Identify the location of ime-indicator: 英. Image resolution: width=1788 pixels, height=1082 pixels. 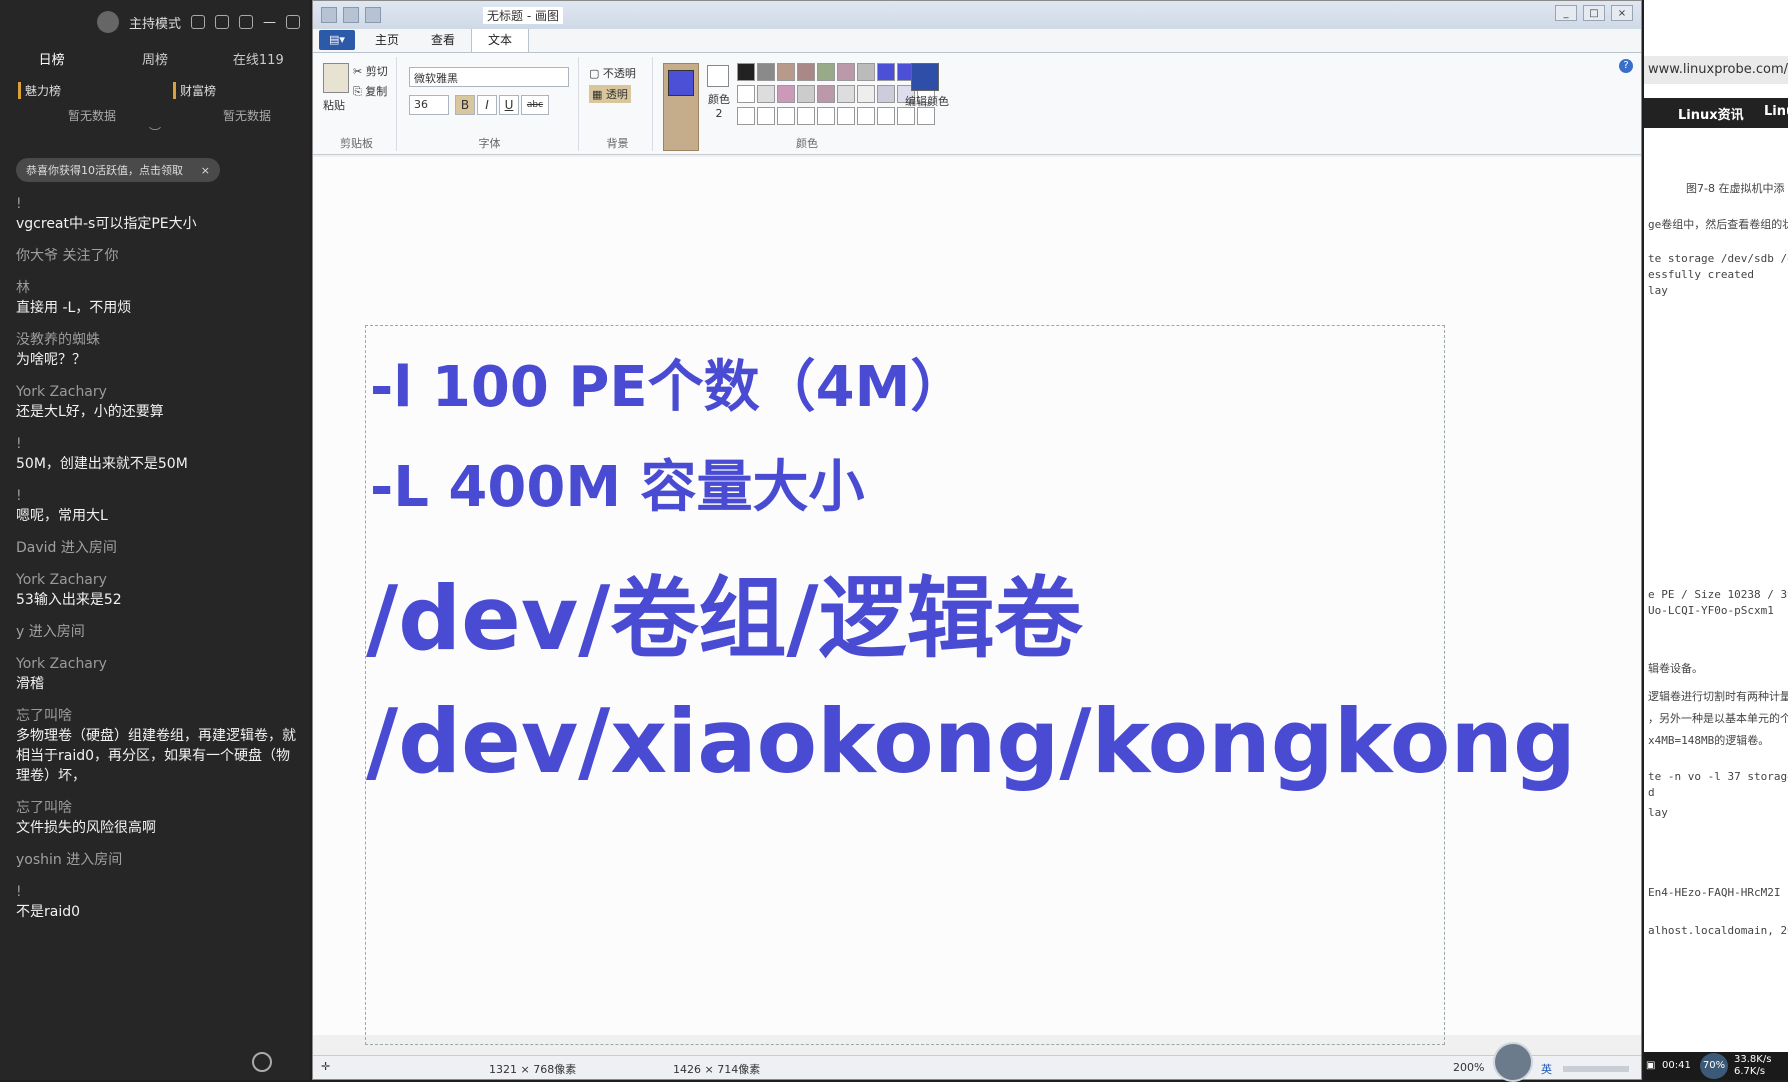
(1546, 1069).